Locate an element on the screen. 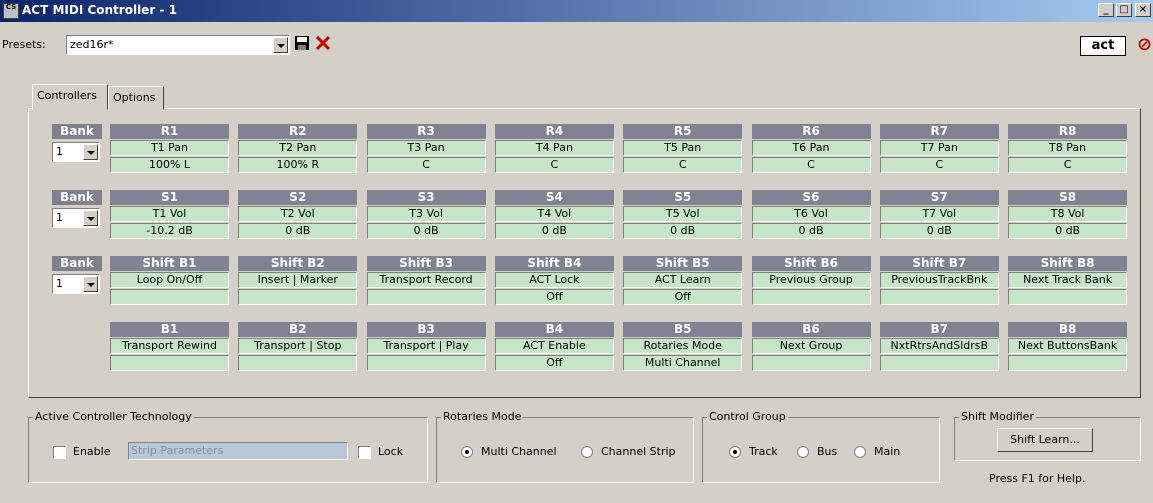 This screenshot has height=503, width=1153. controller-param: T4 Vol is located at coordinates (554, 214).